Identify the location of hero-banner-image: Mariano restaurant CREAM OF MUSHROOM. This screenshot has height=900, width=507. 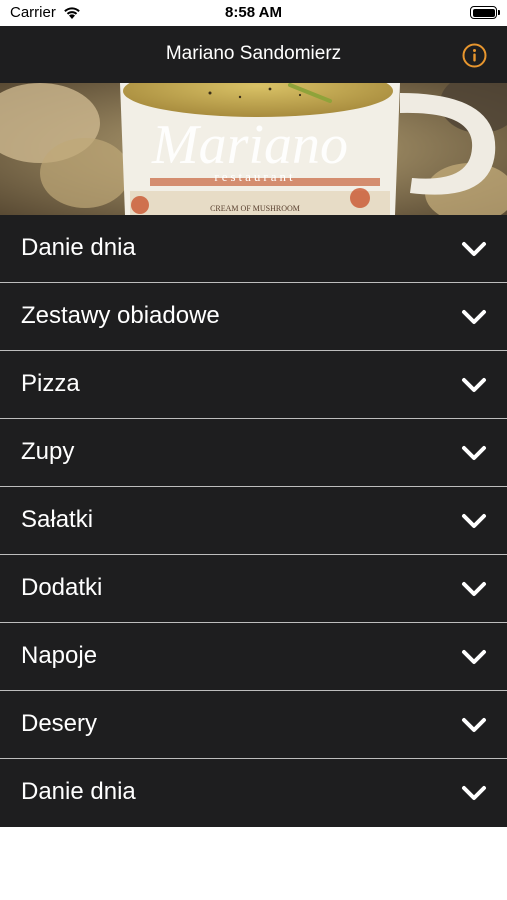
(253, 149).